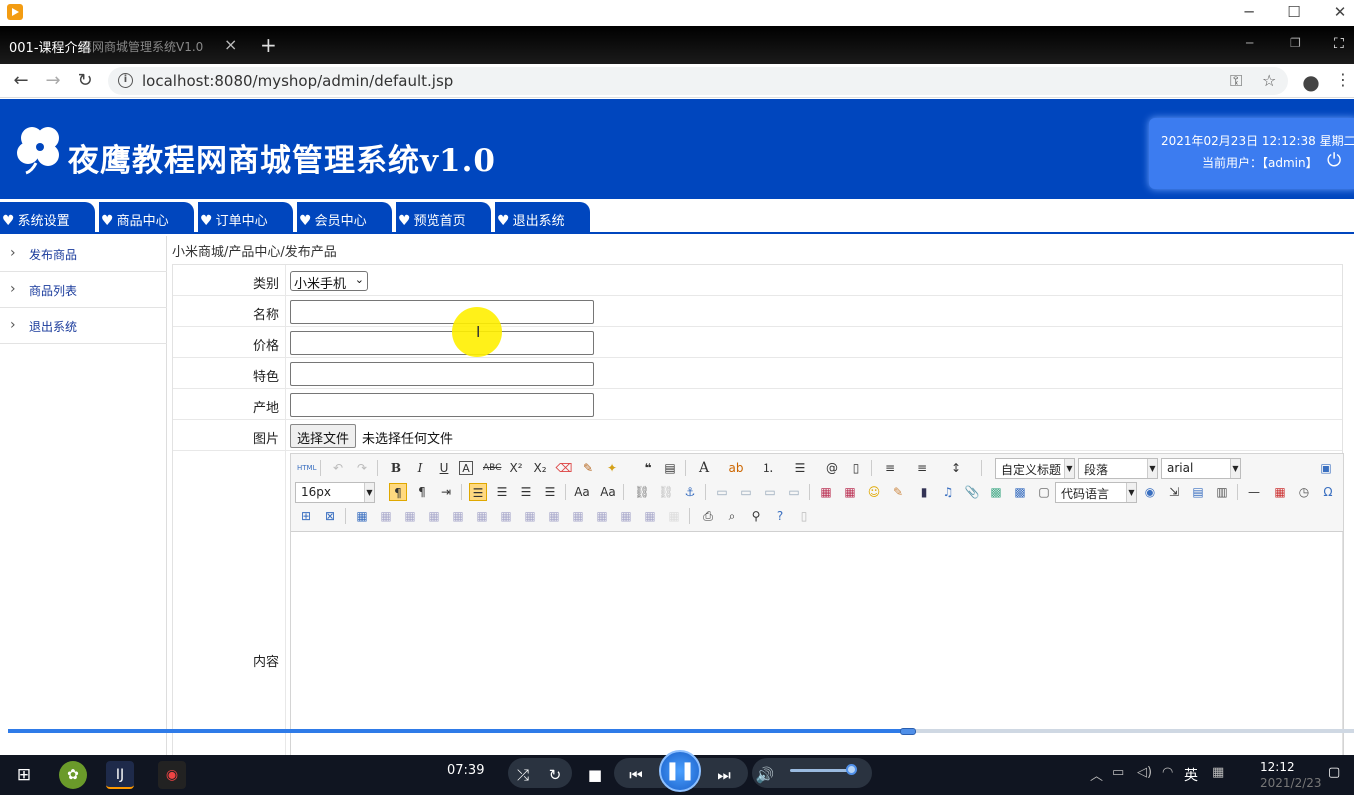 Image resolution: width=1354 pixels, height=795 pixels. Describe the element at coordinates (666, 492) in the screenshot. I see `unlink-icon: ⛓` at that location.